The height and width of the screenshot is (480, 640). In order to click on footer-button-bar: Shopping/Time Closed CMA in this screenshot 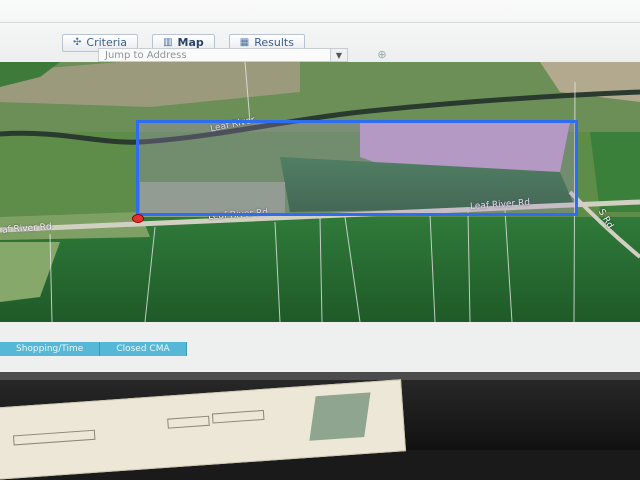, I will do `click(130, 349)`.